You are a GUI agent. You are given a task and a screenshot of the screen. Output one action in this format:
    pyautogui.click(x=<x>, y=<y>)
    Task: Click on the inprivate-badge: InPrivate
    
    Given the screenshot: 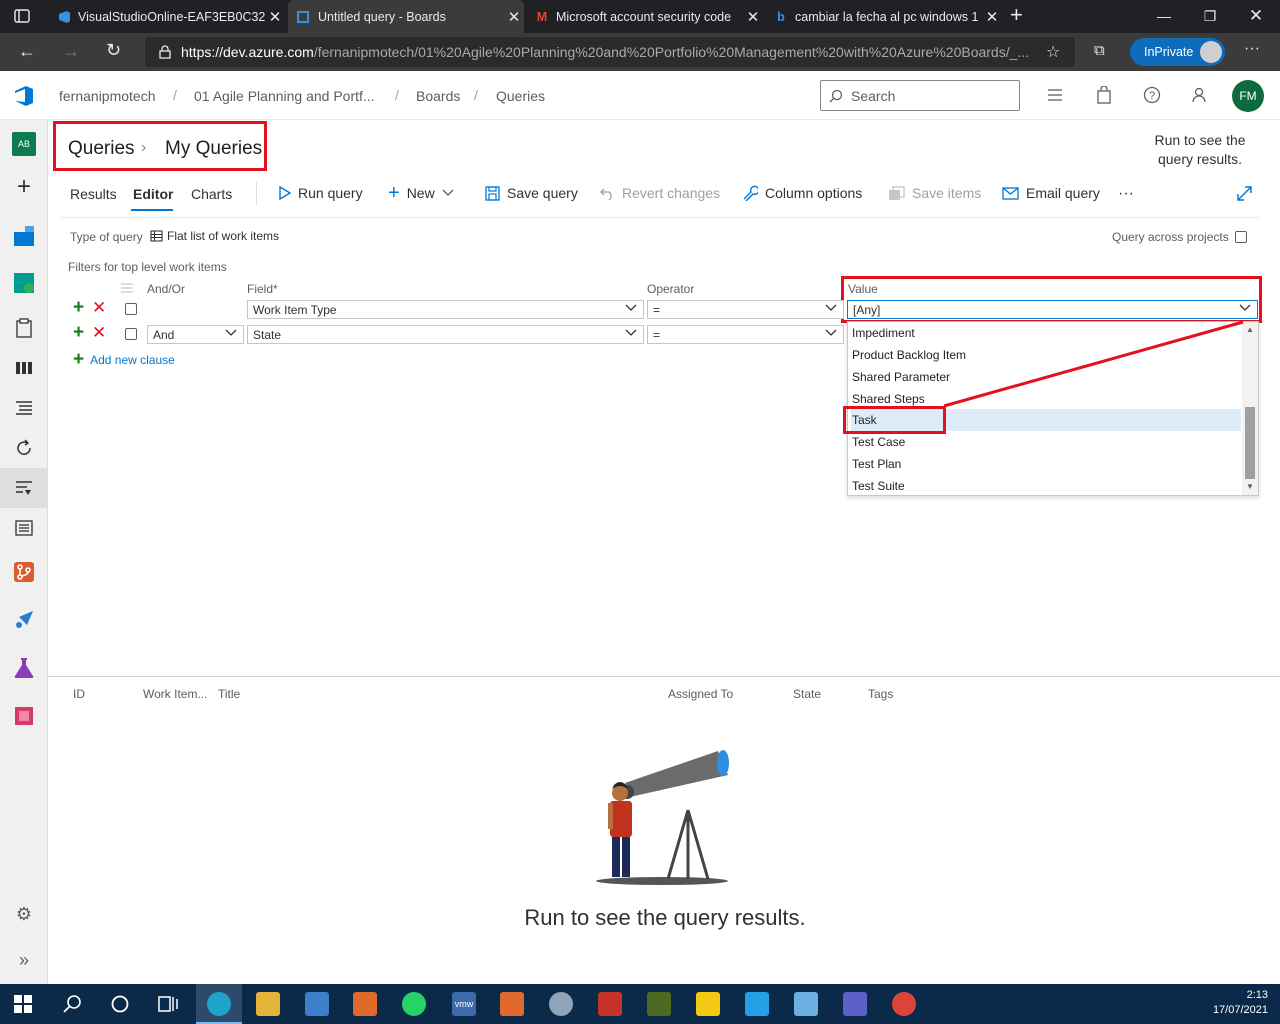 What is the action you would take?
    pyautogui.click(x=1177, y=52)
    